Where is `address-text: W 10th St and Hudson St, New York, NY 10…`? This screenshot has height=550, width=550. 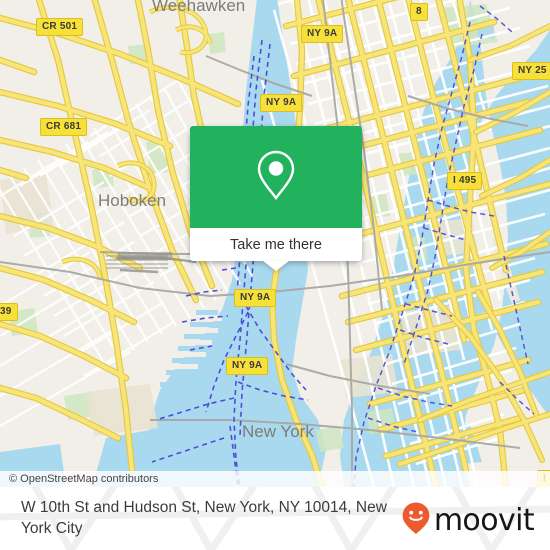 address-text: W 10th St and Hudson St, New York, NY 10… is located at coordinates (204, 518).